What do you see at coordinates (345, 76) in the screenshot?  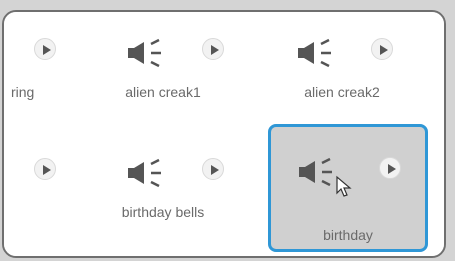 I see `sound-tile-alien-creak2: alien creak2` at bounding box center [345, 76].